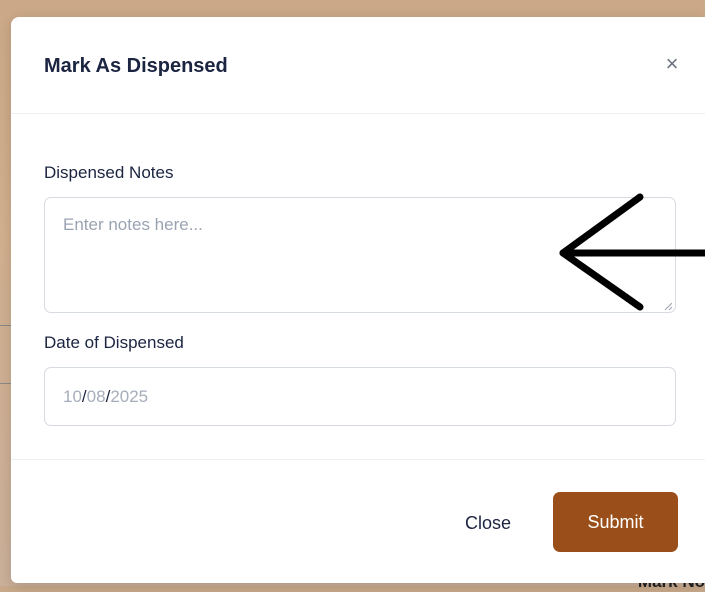 Image resolution: width=705 pixels, height=592 pixels. Describe the element at coordinates (72, 397) in the screenshot. I see `date-month-segment: 10` at that location.